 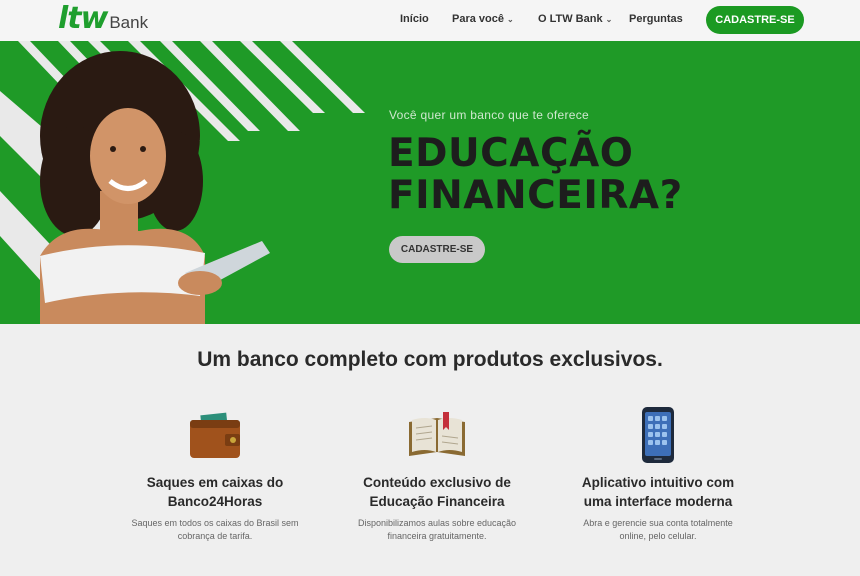 What do you see at coordinates (478, 19) in the screenshot?
I see `nav-para-voce-label: Para você` at bounding box center [478, 19].